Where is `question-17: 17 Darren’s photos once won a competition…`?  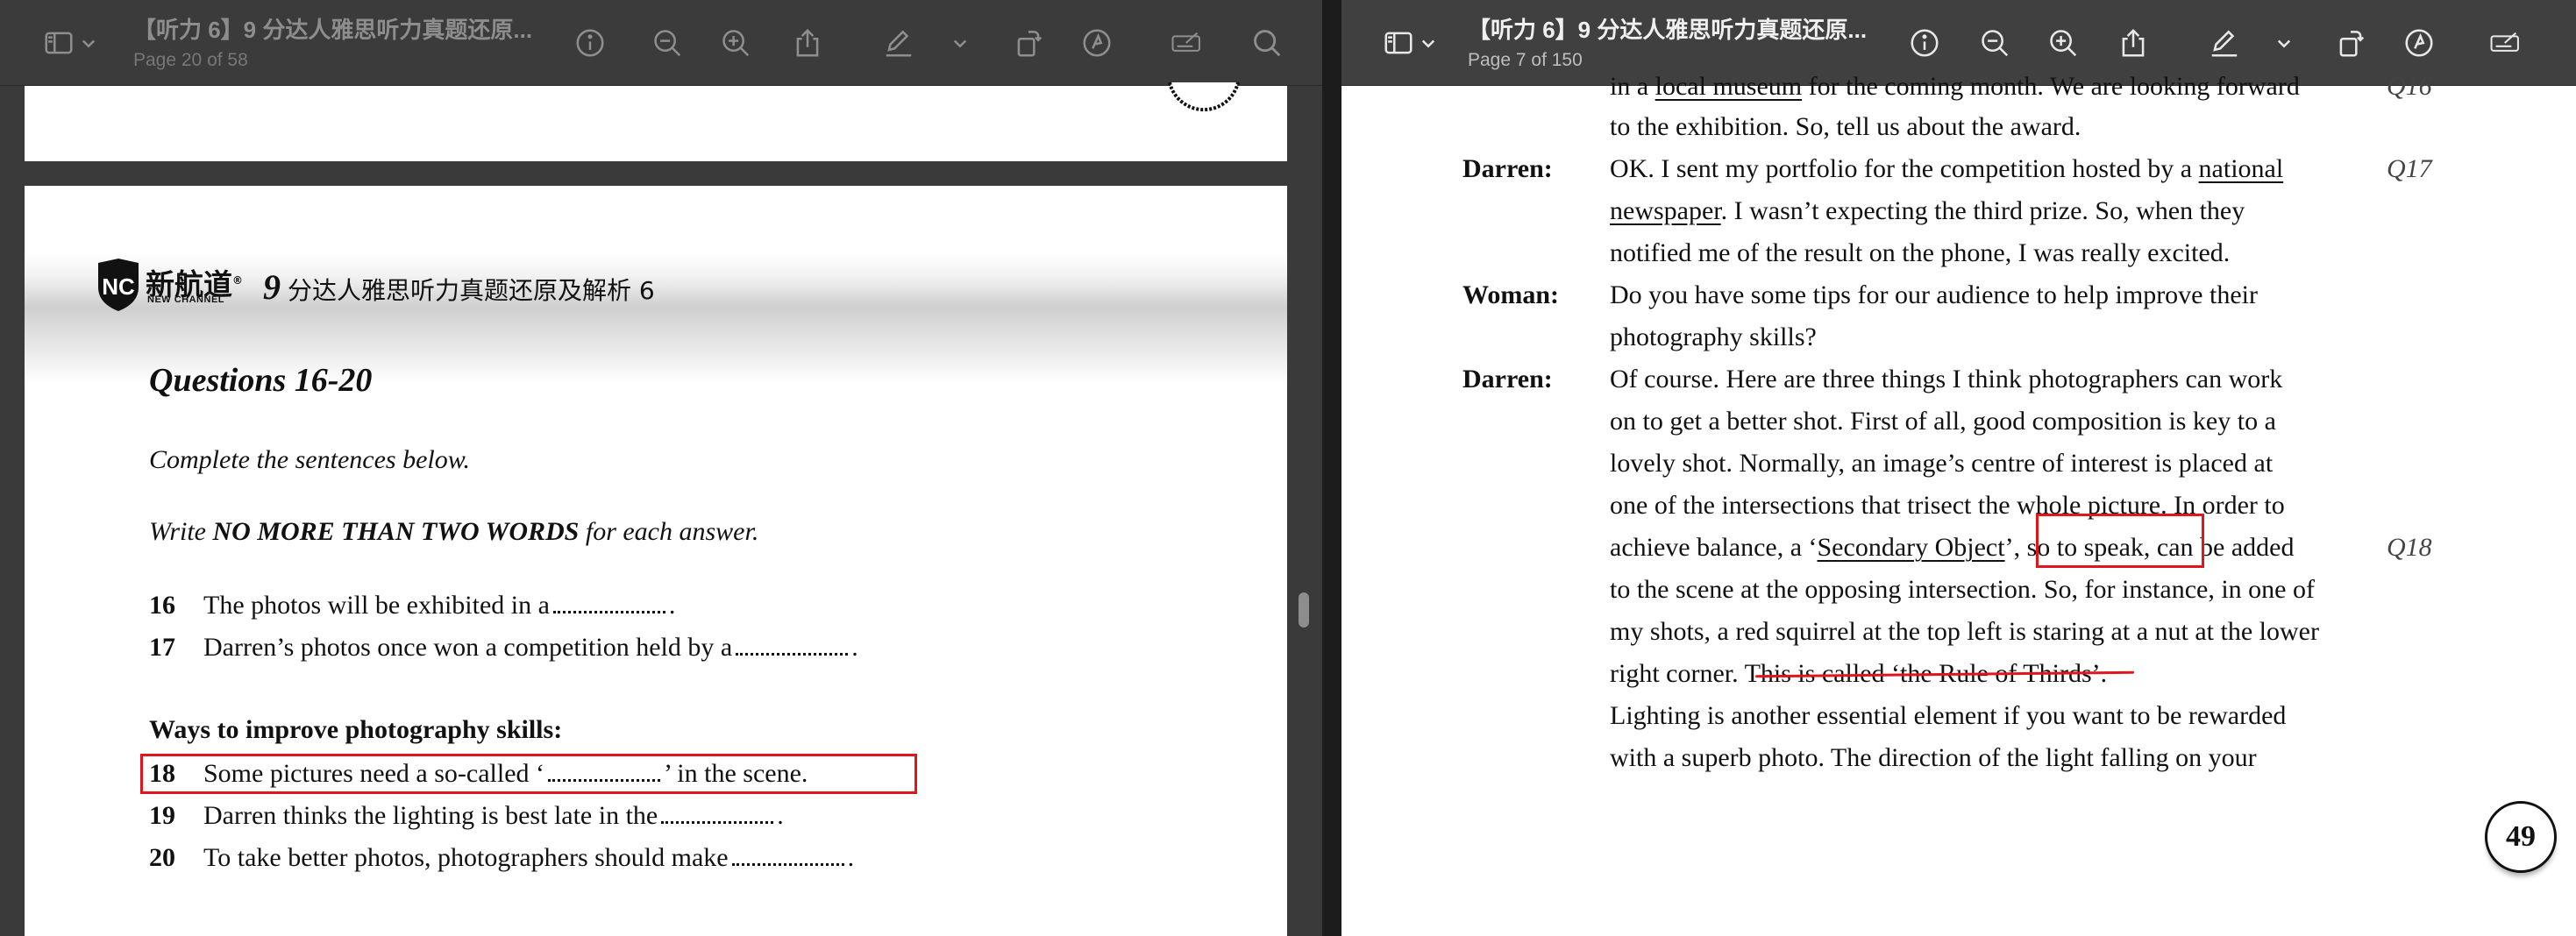
question-17: 17 Darren’s photos once won a competition… is located at coordinates (503, 647).